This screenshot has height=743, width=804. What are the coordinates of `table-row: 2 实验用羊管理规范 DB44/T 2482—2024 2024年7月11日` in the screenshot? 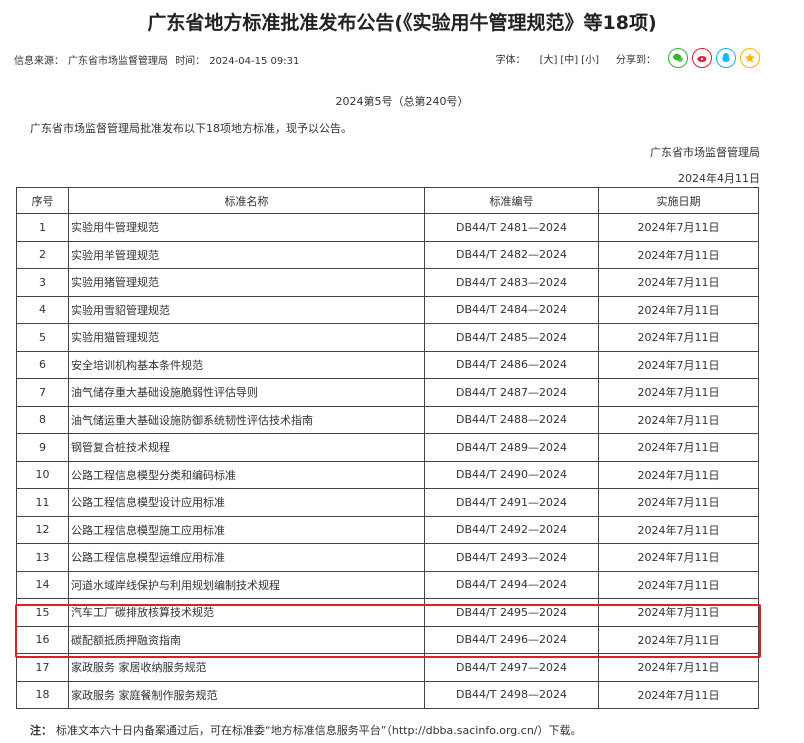 It's located at (387, 254).